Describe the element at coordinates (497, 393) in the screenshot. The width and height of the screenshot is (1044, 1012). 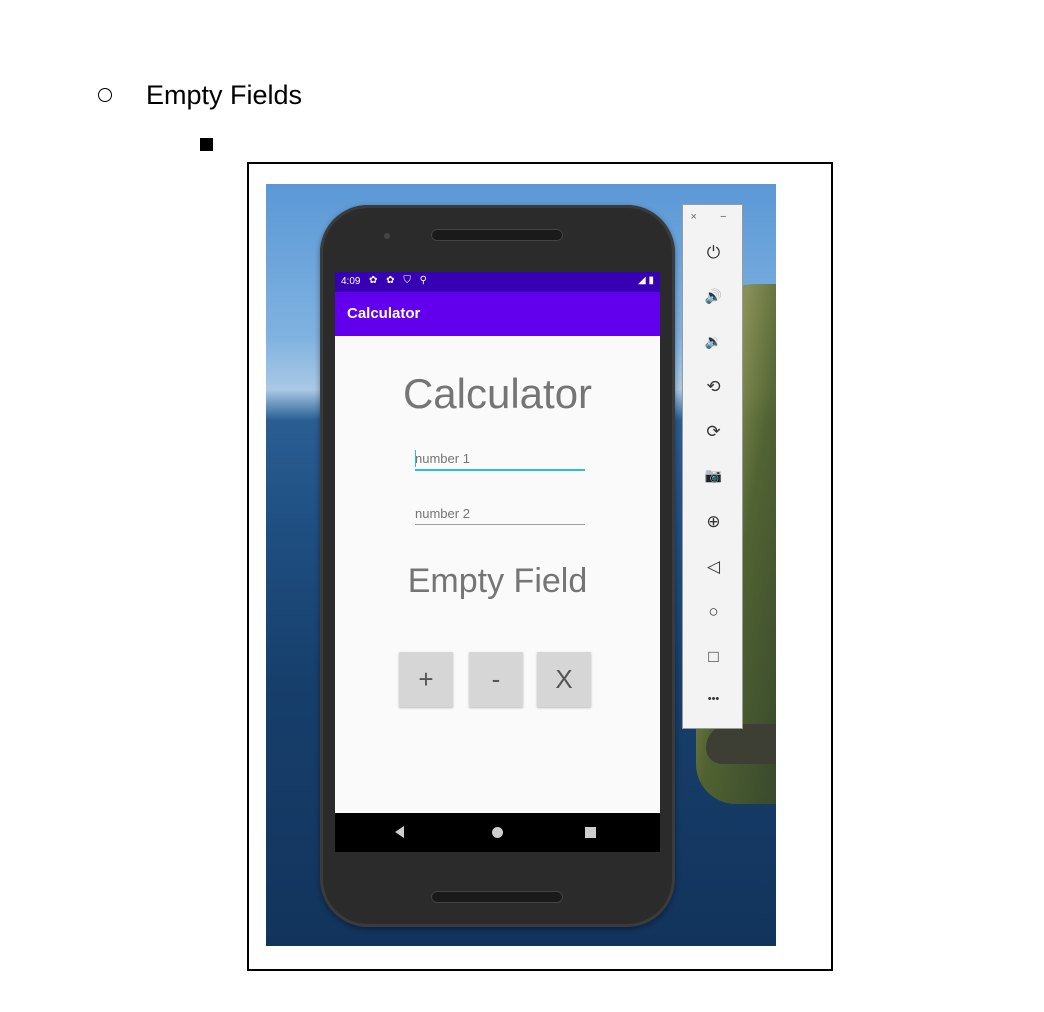
I see `calculator-title: Calculator` at that location.